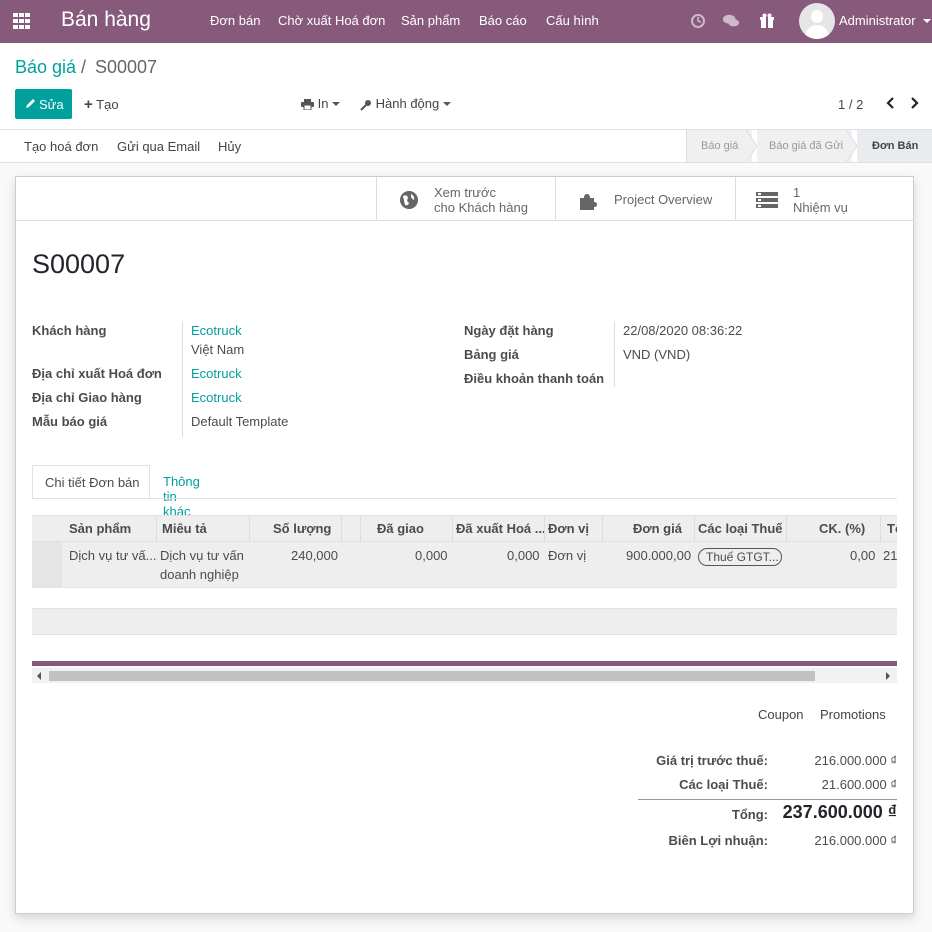 This screenshot has width=932, height=932. I want to click on invoice-address-link: Ecotruck, so click(216, 373).